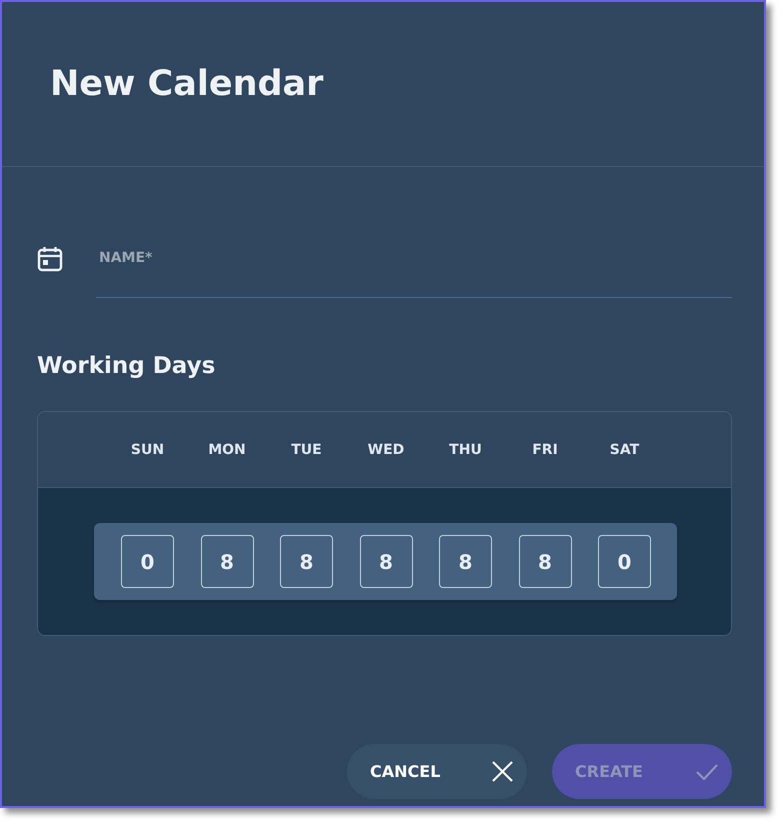 This screenshot has height=825, width=783. I want to click on name-field: NAME*, so click(414, 264).